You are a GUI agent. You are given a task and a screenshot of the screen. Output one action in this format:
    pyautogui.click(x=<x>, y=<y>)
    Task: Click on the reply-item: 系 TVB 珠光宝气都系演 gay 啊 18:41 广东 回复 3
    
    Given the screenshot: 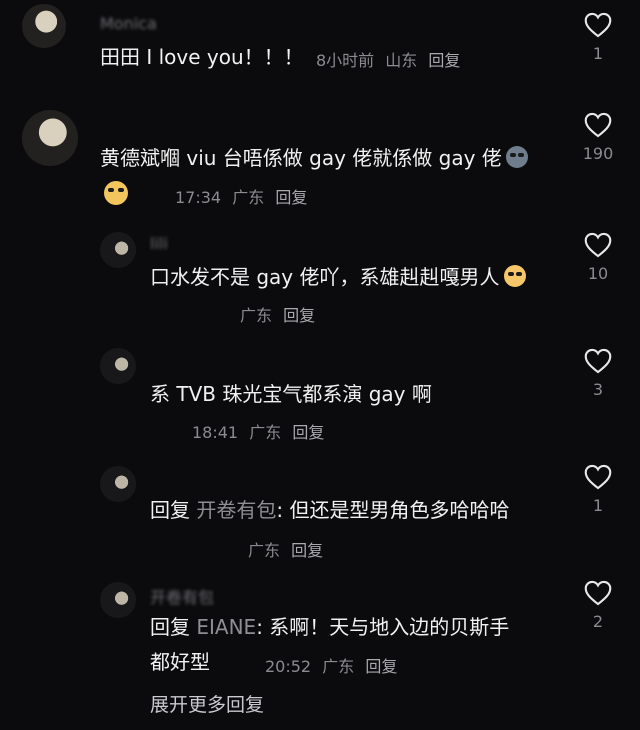 What is the action you would take?
    pyautogui.click(x=320, y=392)
    